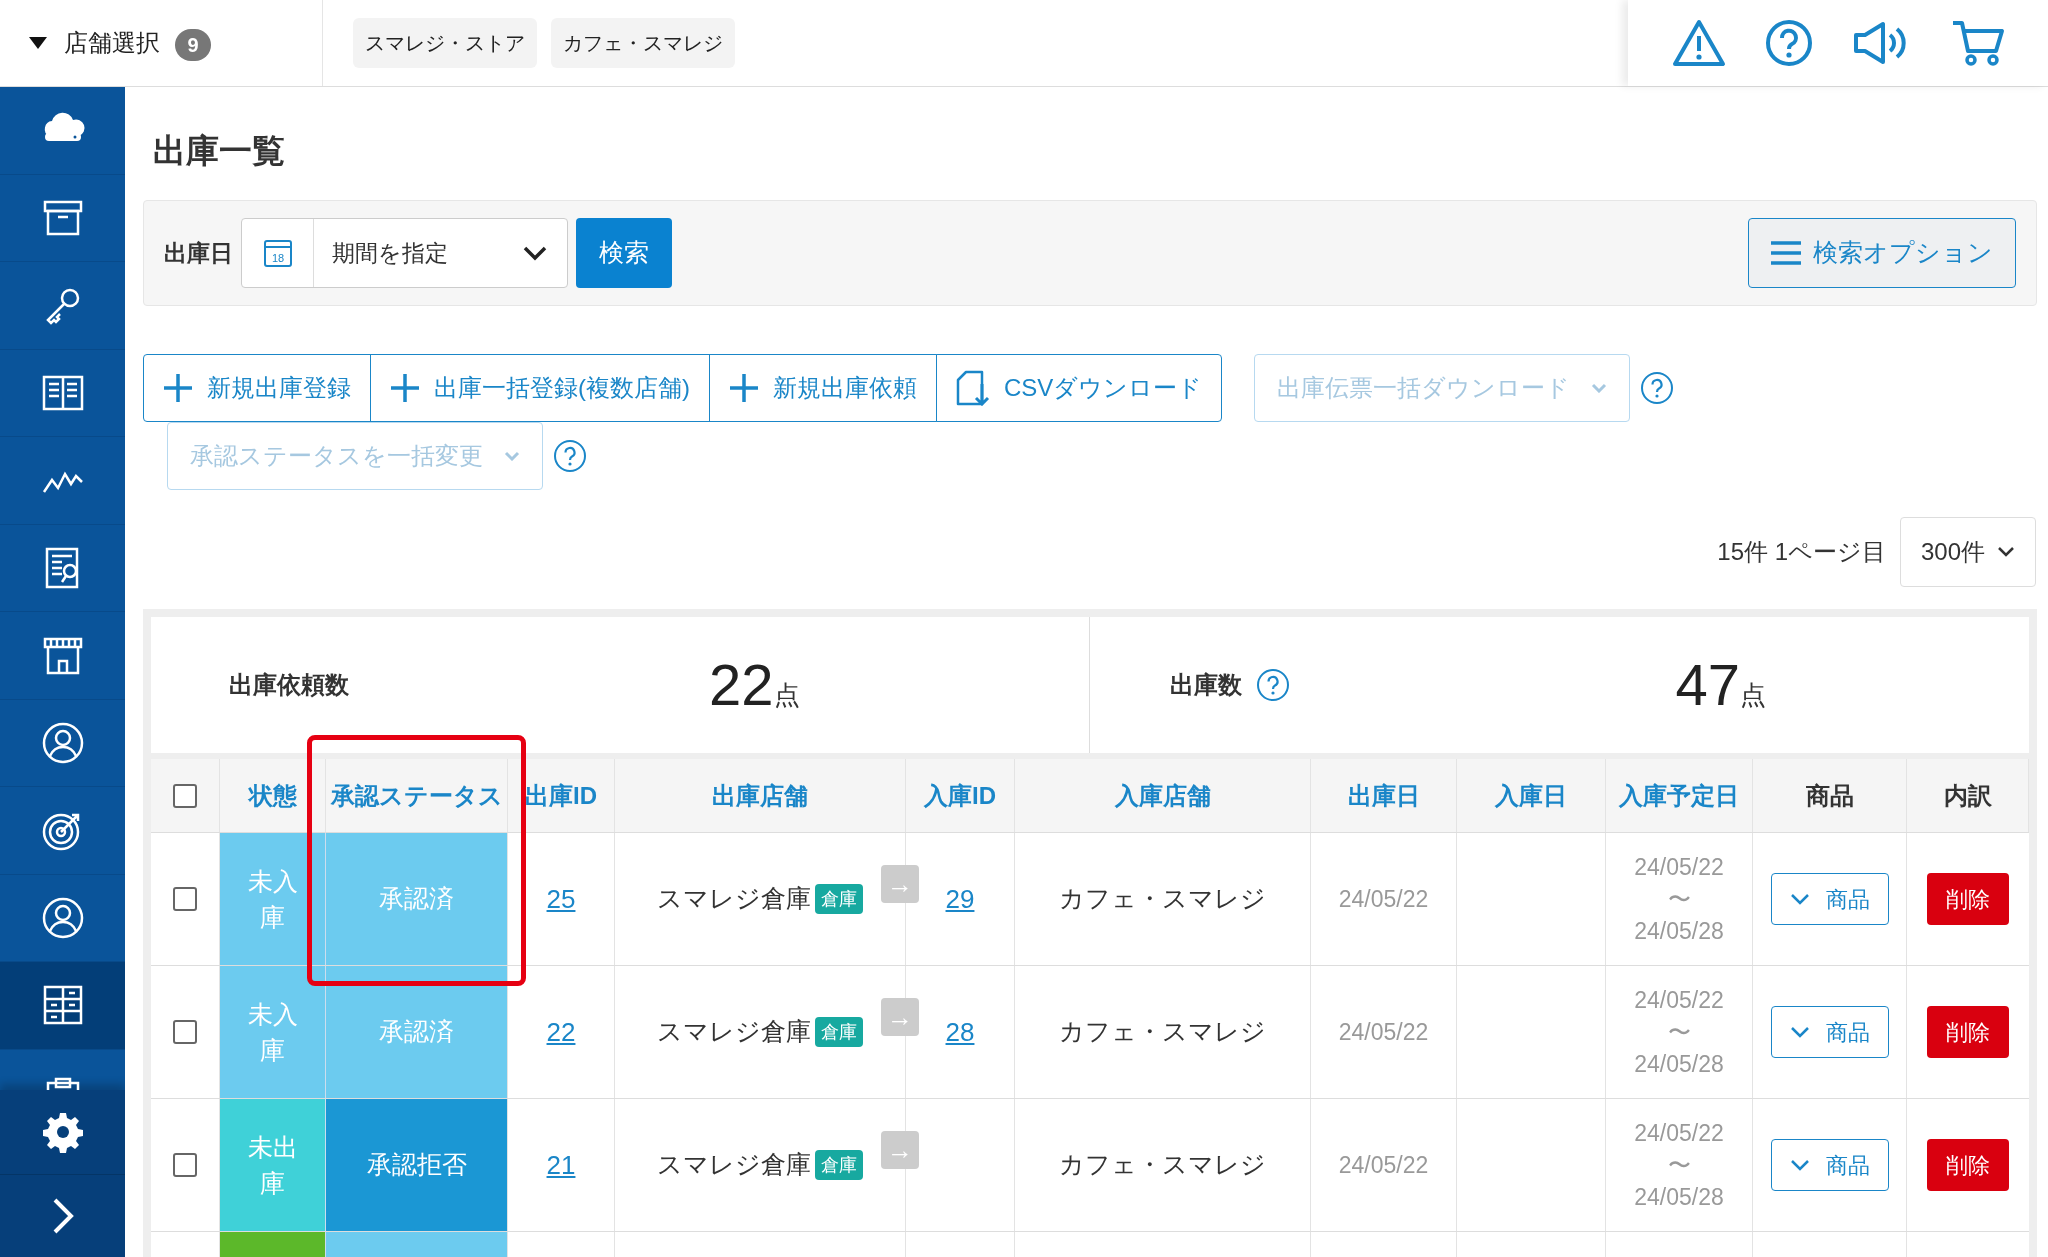  What do you see at coordinates (272, 795) in the screenshot?
I see `column-header: 状態` at bounding box center [272, 795].